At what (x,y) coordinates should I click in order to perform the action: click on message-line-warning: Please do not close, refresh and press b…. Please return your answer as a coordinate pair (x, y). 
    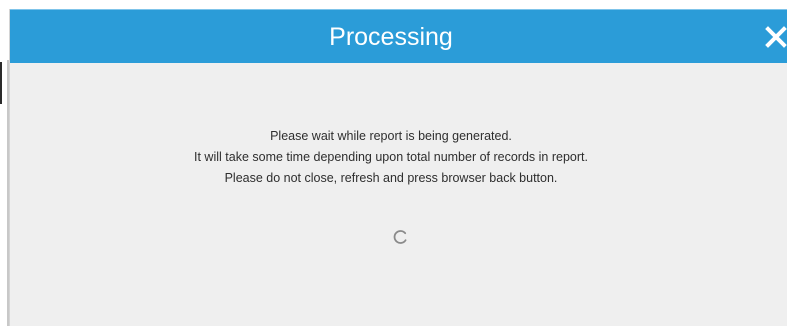
    Looking at the image, I should click on (391, 178).